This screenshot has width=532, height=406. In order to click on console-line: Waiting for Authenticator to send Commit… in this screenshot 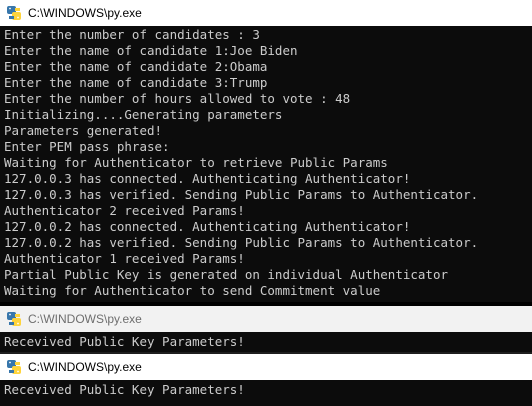, I will do `click(192, 290)`.